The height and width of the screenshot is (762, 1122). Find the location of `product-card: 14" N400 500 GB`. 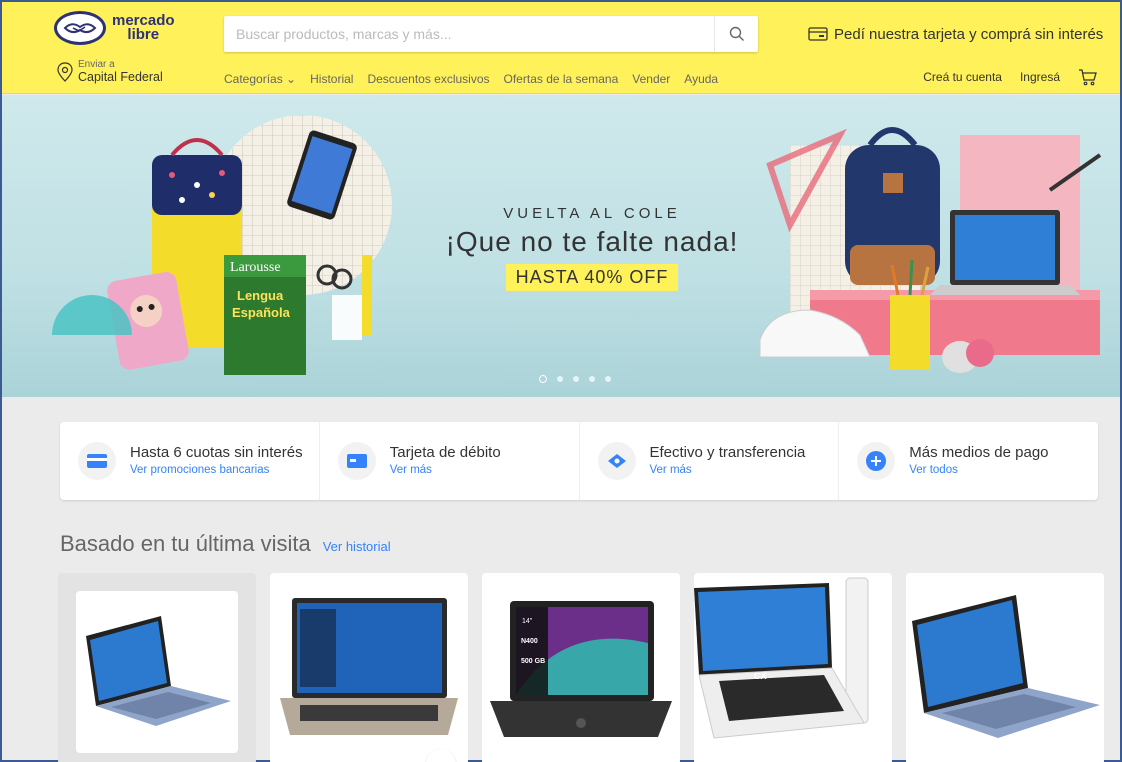

product-card: 14" N400 500 GB is located at coordinates (581, 667).